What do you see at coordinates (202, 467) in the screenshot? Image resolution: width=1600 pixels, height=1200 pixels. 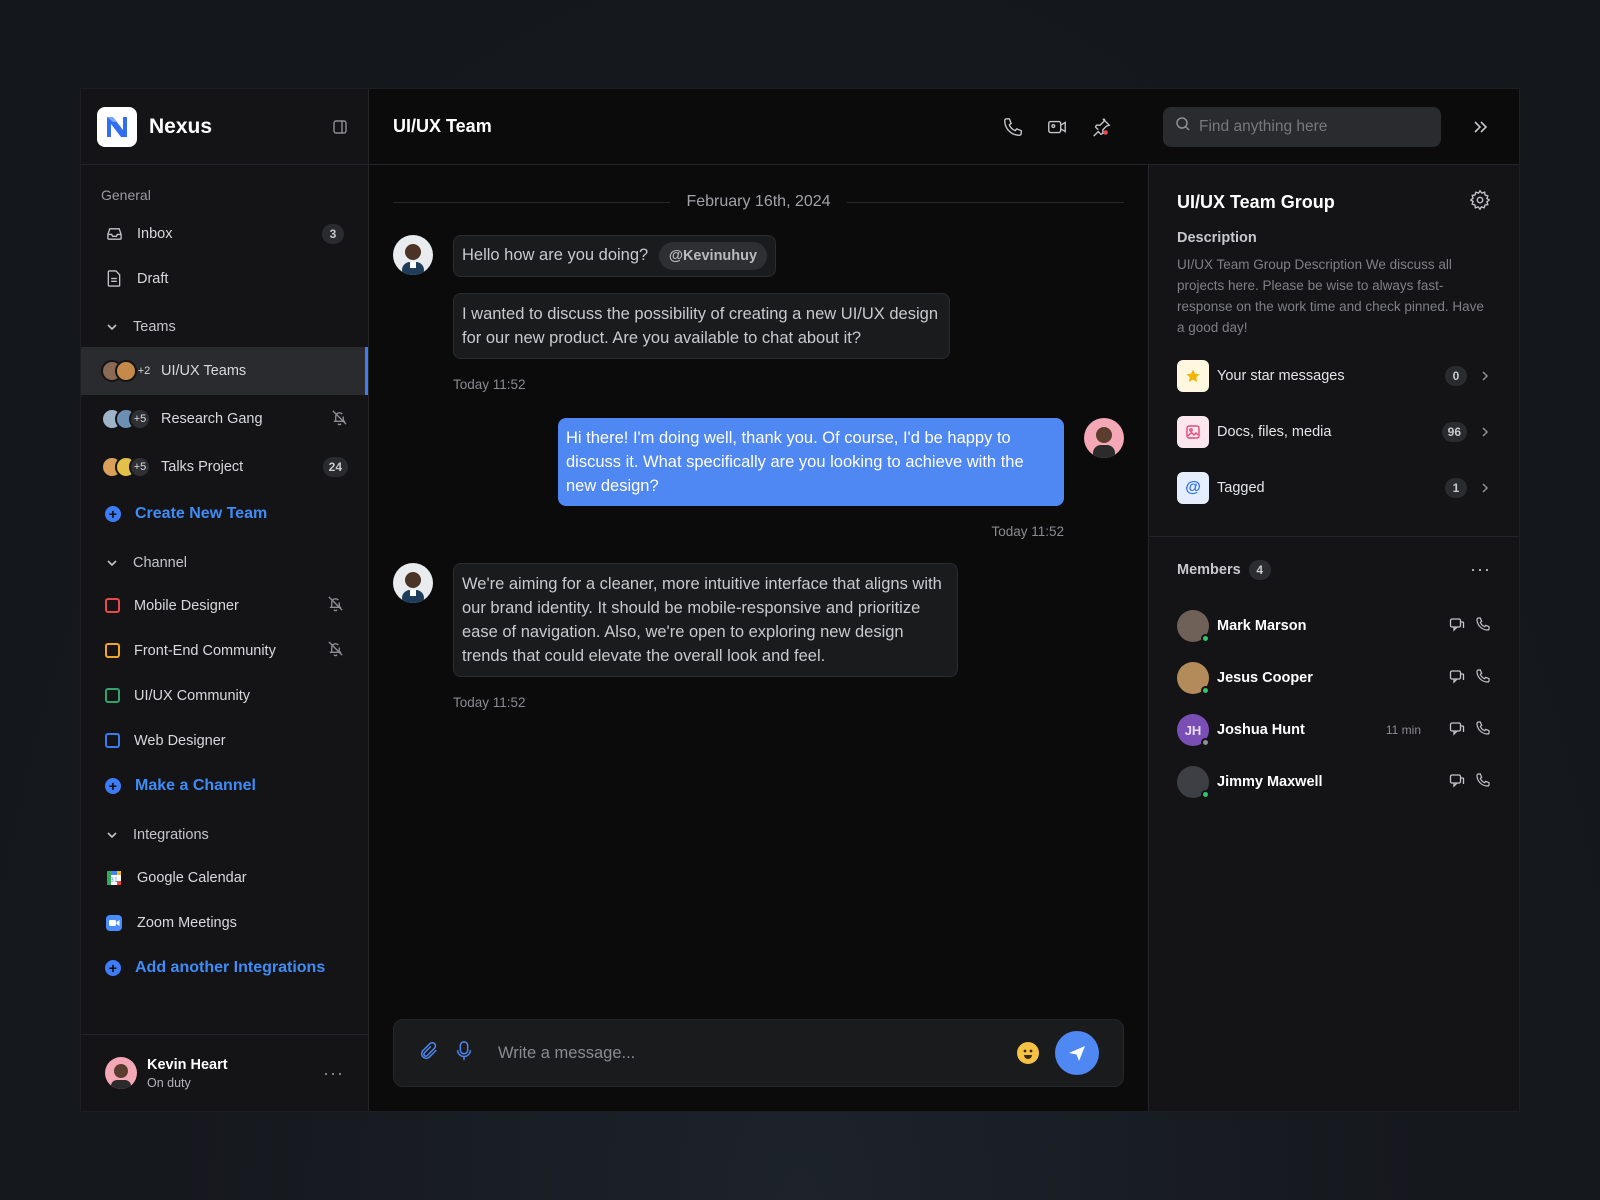 I see `team-label: Talks Project` at bounding box center [202, 467].